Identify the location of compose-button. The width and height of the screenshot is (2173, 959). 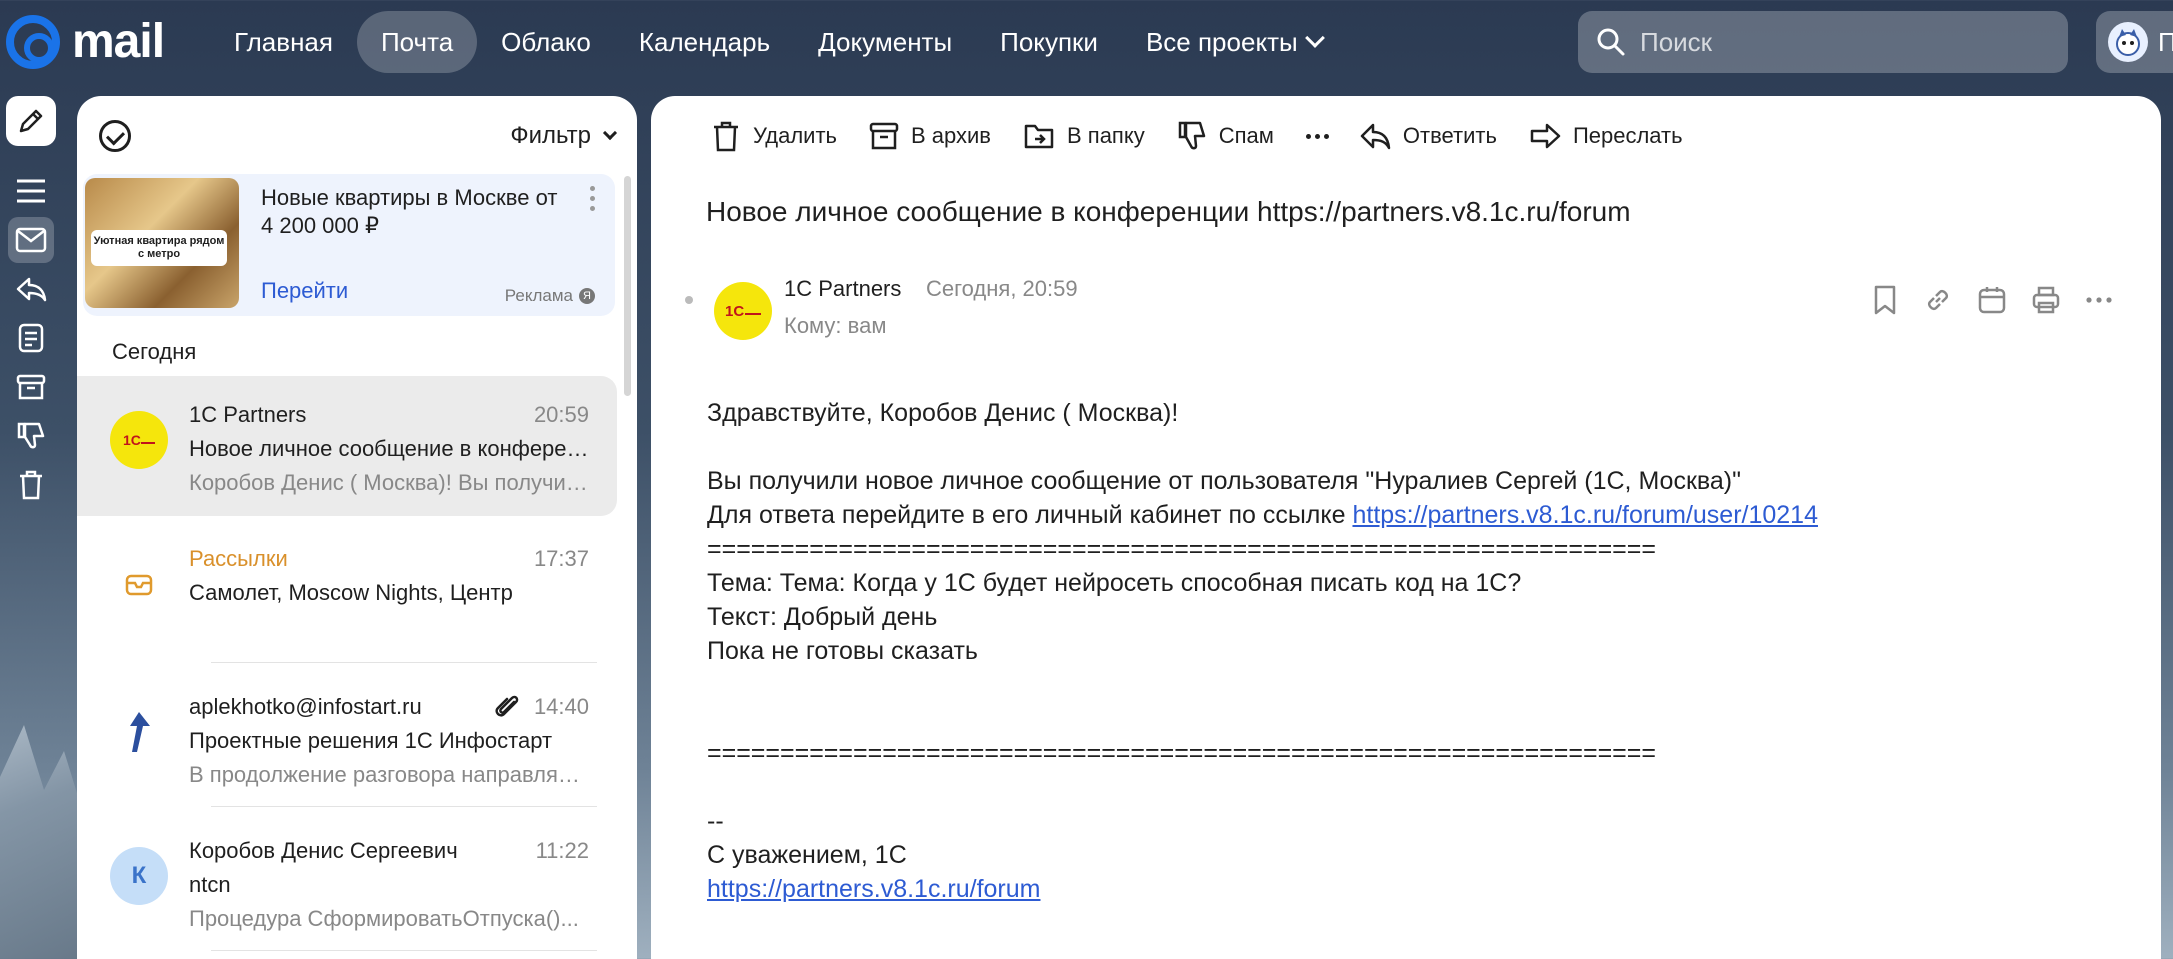
(31, 121).